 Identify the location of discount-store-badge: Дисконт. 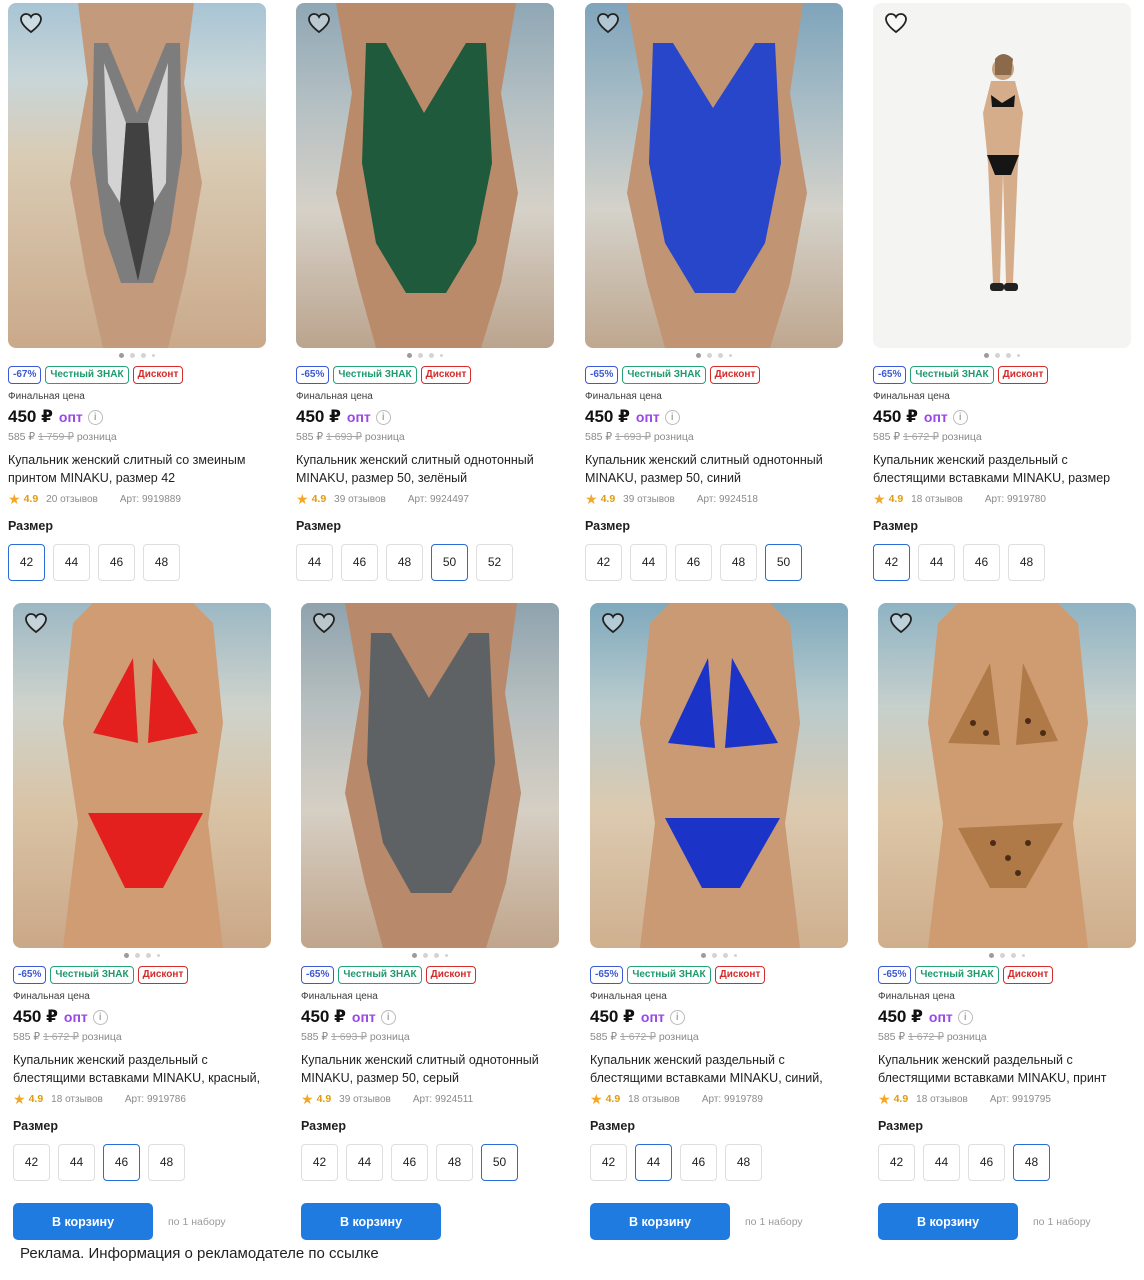
(1023, 375).